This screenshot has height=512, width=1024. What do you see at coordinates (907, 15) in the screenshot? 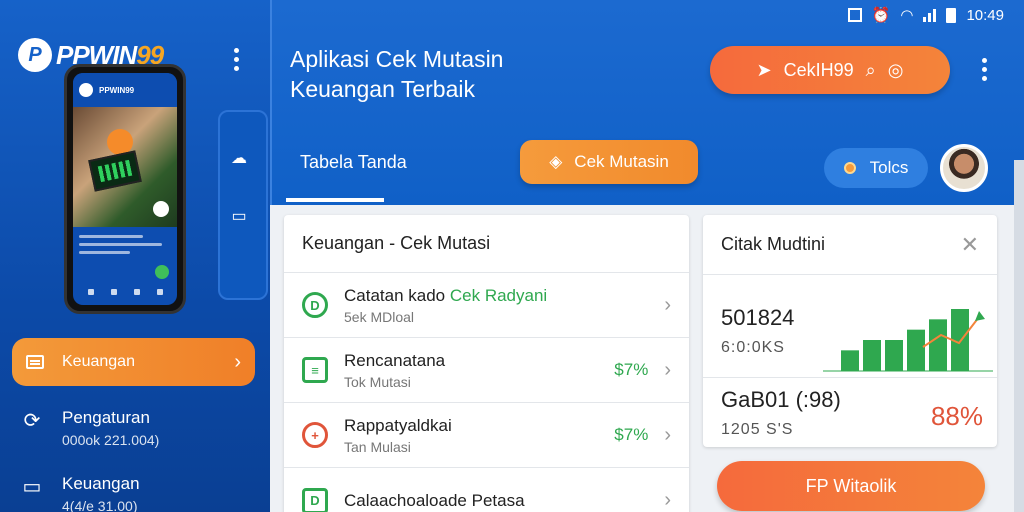
I see `wifi-icon: ◠` at bounding box center [907, 15].